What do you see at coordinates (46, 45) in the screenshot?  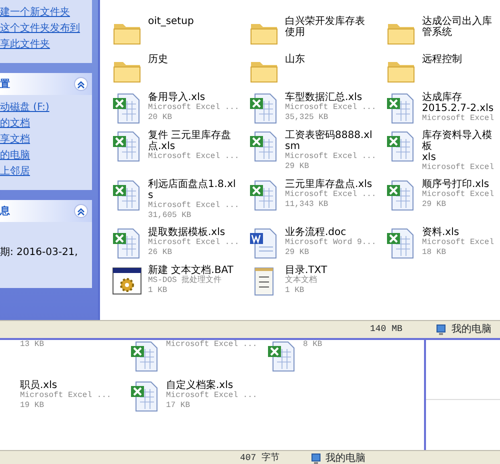 I see `sidebar-link: 享此文件夹` at bounding box center [46, 45].